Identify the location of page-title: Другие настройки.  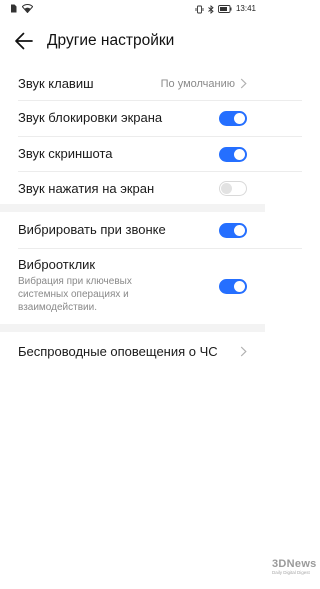
(111, 40).